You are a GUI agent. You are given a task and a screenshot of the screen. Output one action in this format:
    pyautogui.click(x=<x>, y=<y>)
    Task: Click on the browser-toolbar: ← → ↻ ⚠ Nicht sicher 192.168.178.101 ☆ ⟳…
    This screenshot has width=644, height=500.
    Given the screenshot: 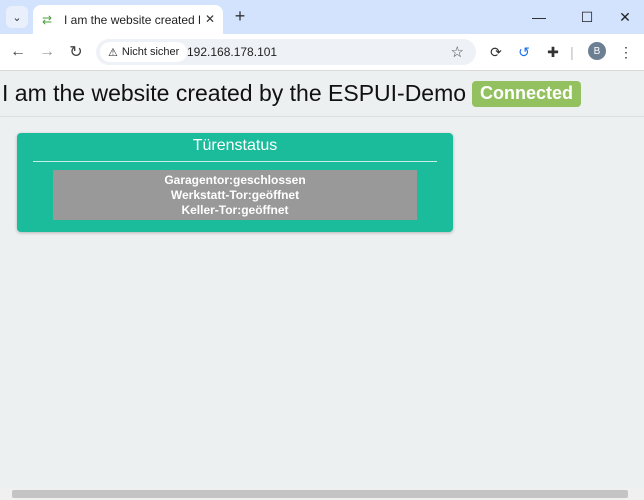 What is the action you would take?
    pyautogui.click(x=322, y=52)
    